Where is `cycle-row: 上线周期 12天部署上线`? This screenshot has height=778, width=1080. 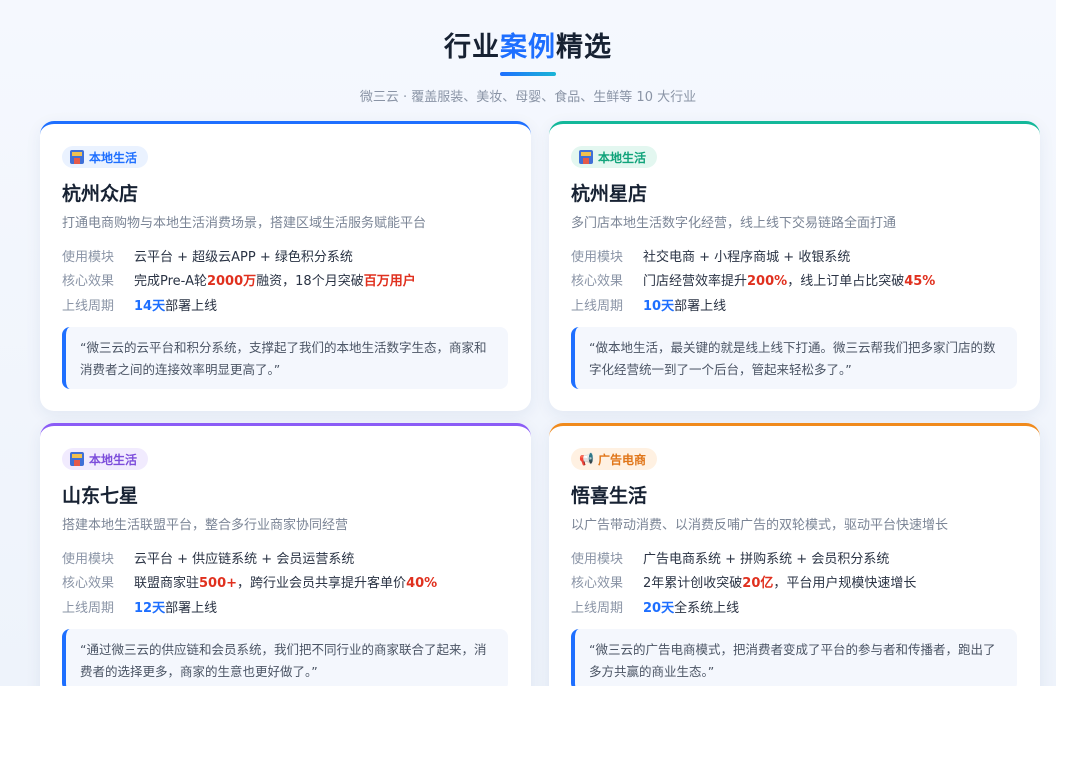 cycle-row: 上线周期 12天部署上线 is located at coordinates (249, 606).